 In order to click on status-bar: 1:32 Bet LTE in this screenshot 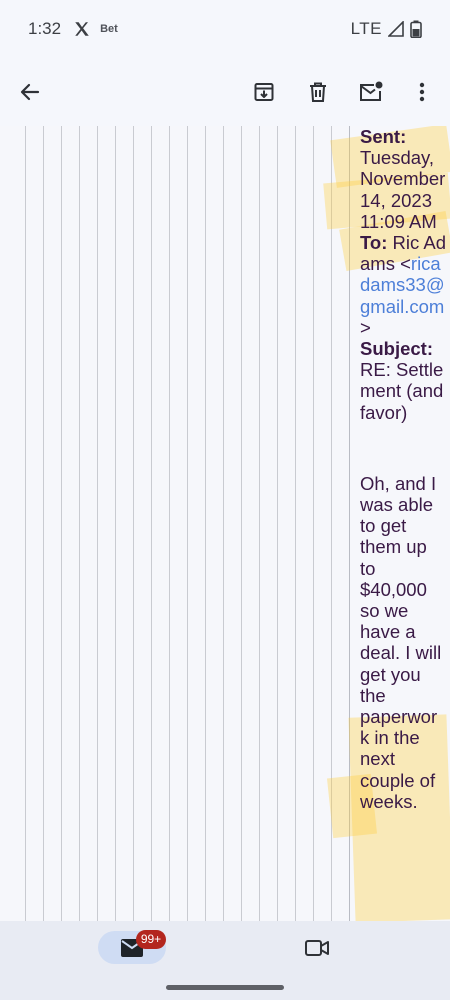, I will do `click(225, 29)`.